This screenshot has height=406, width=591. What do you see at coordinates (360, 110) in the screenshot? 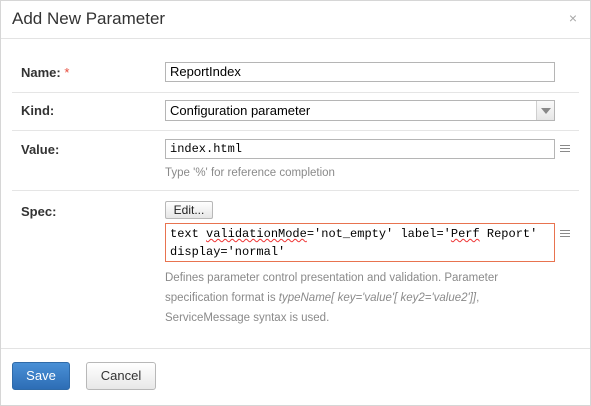
I see `kind-select: Configuration parameter` at bounding box center [360, 110].